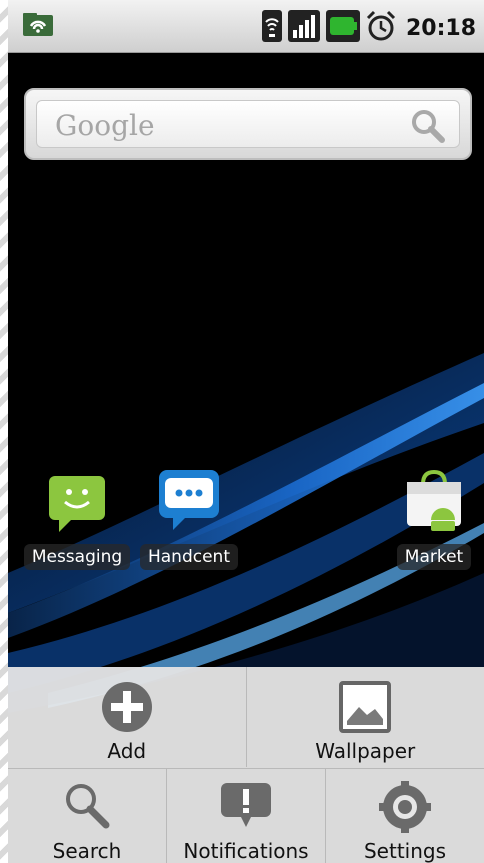 The height and width of the screenshot is (863, 484). I want to click on settings-icon, so click(405, 809).